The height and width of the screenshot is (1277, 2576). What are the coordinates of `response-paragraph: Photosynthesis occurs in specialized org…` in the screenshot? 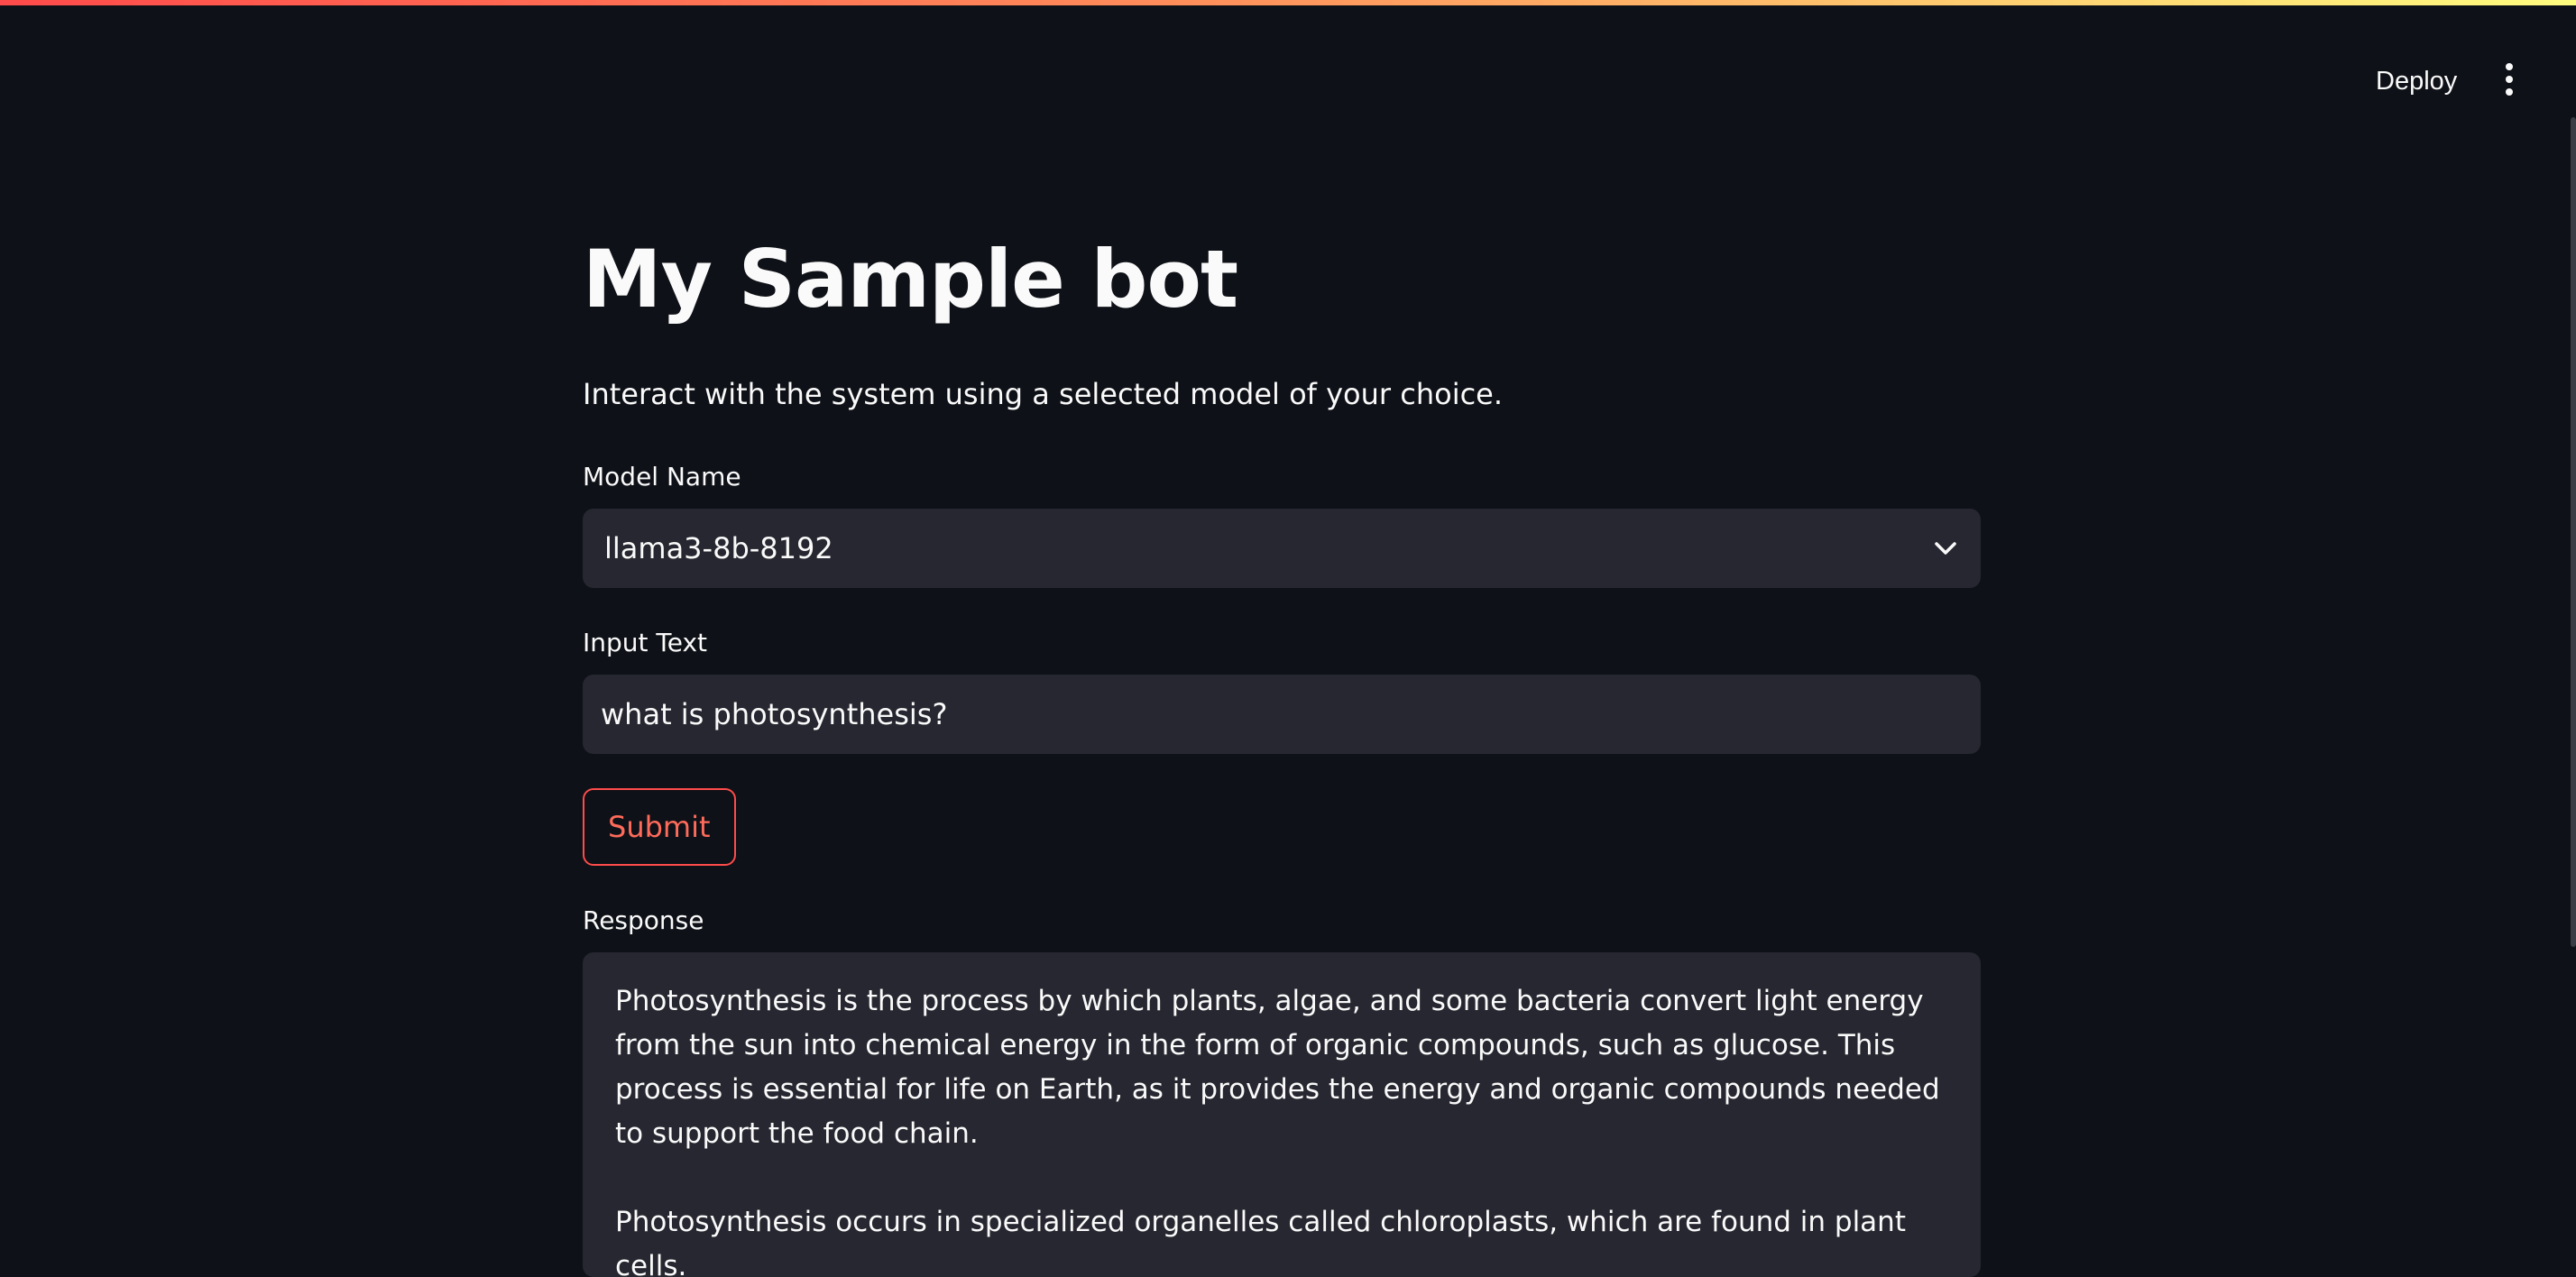 It's located at (1260, 1241).